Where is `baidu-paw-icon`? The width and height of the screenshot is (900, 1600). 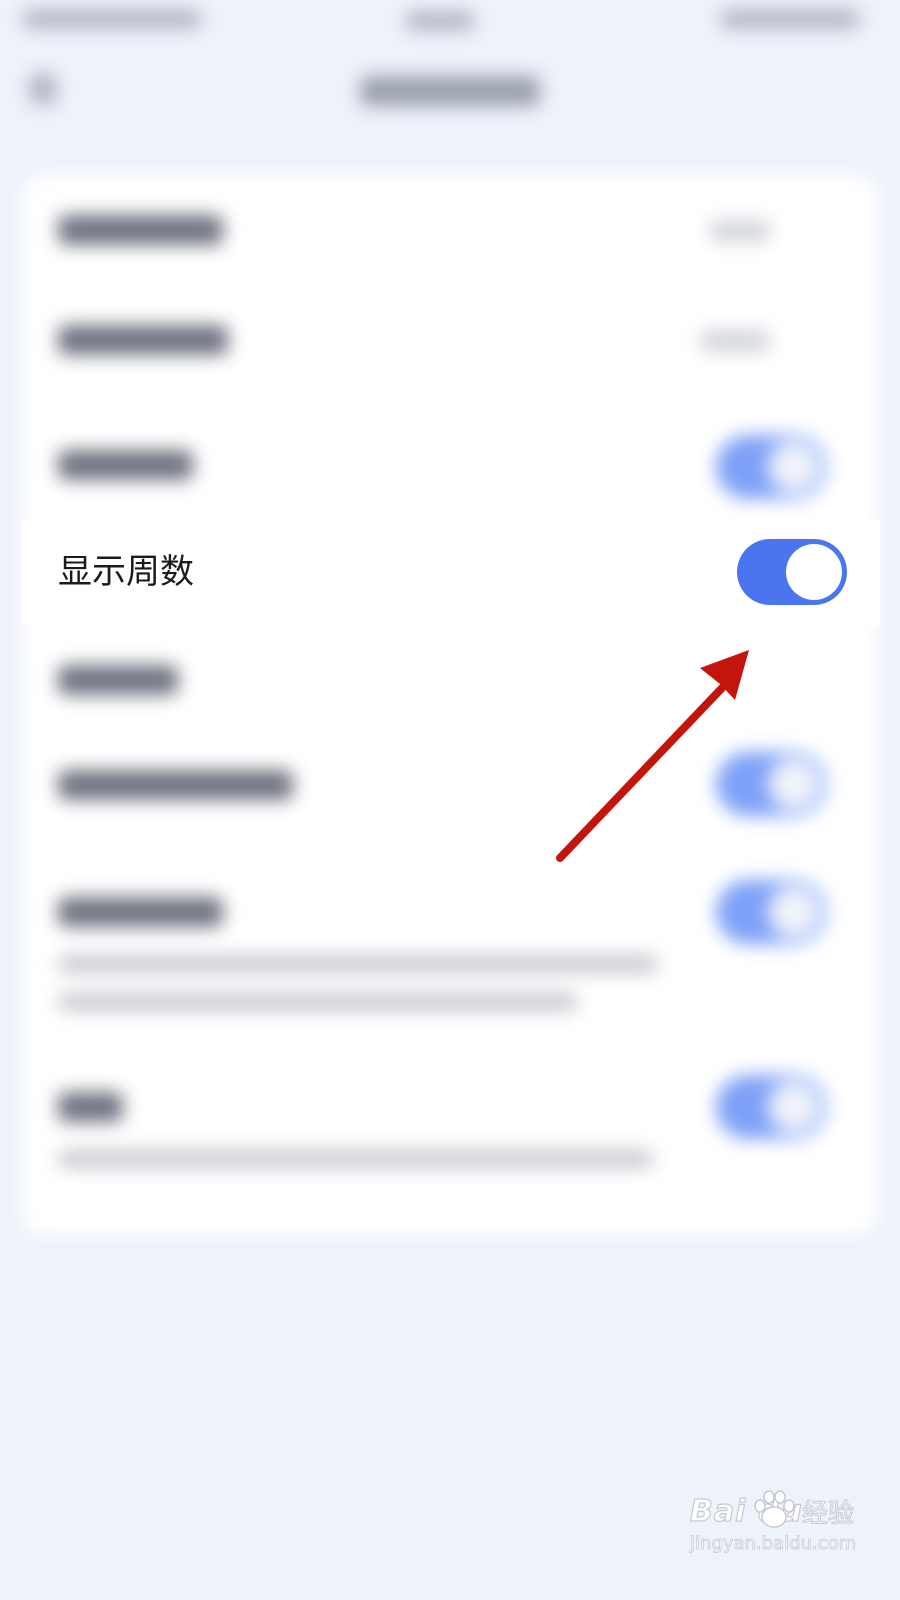 baidu-paw-icon is located at coordinates (774, 1509).